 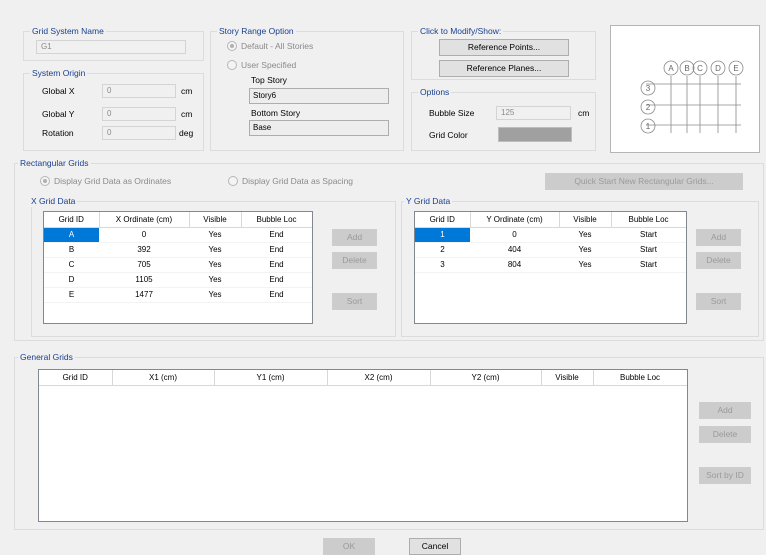 I want to click on column-header: X Ordinate (cm), so click(x=144, y=220).